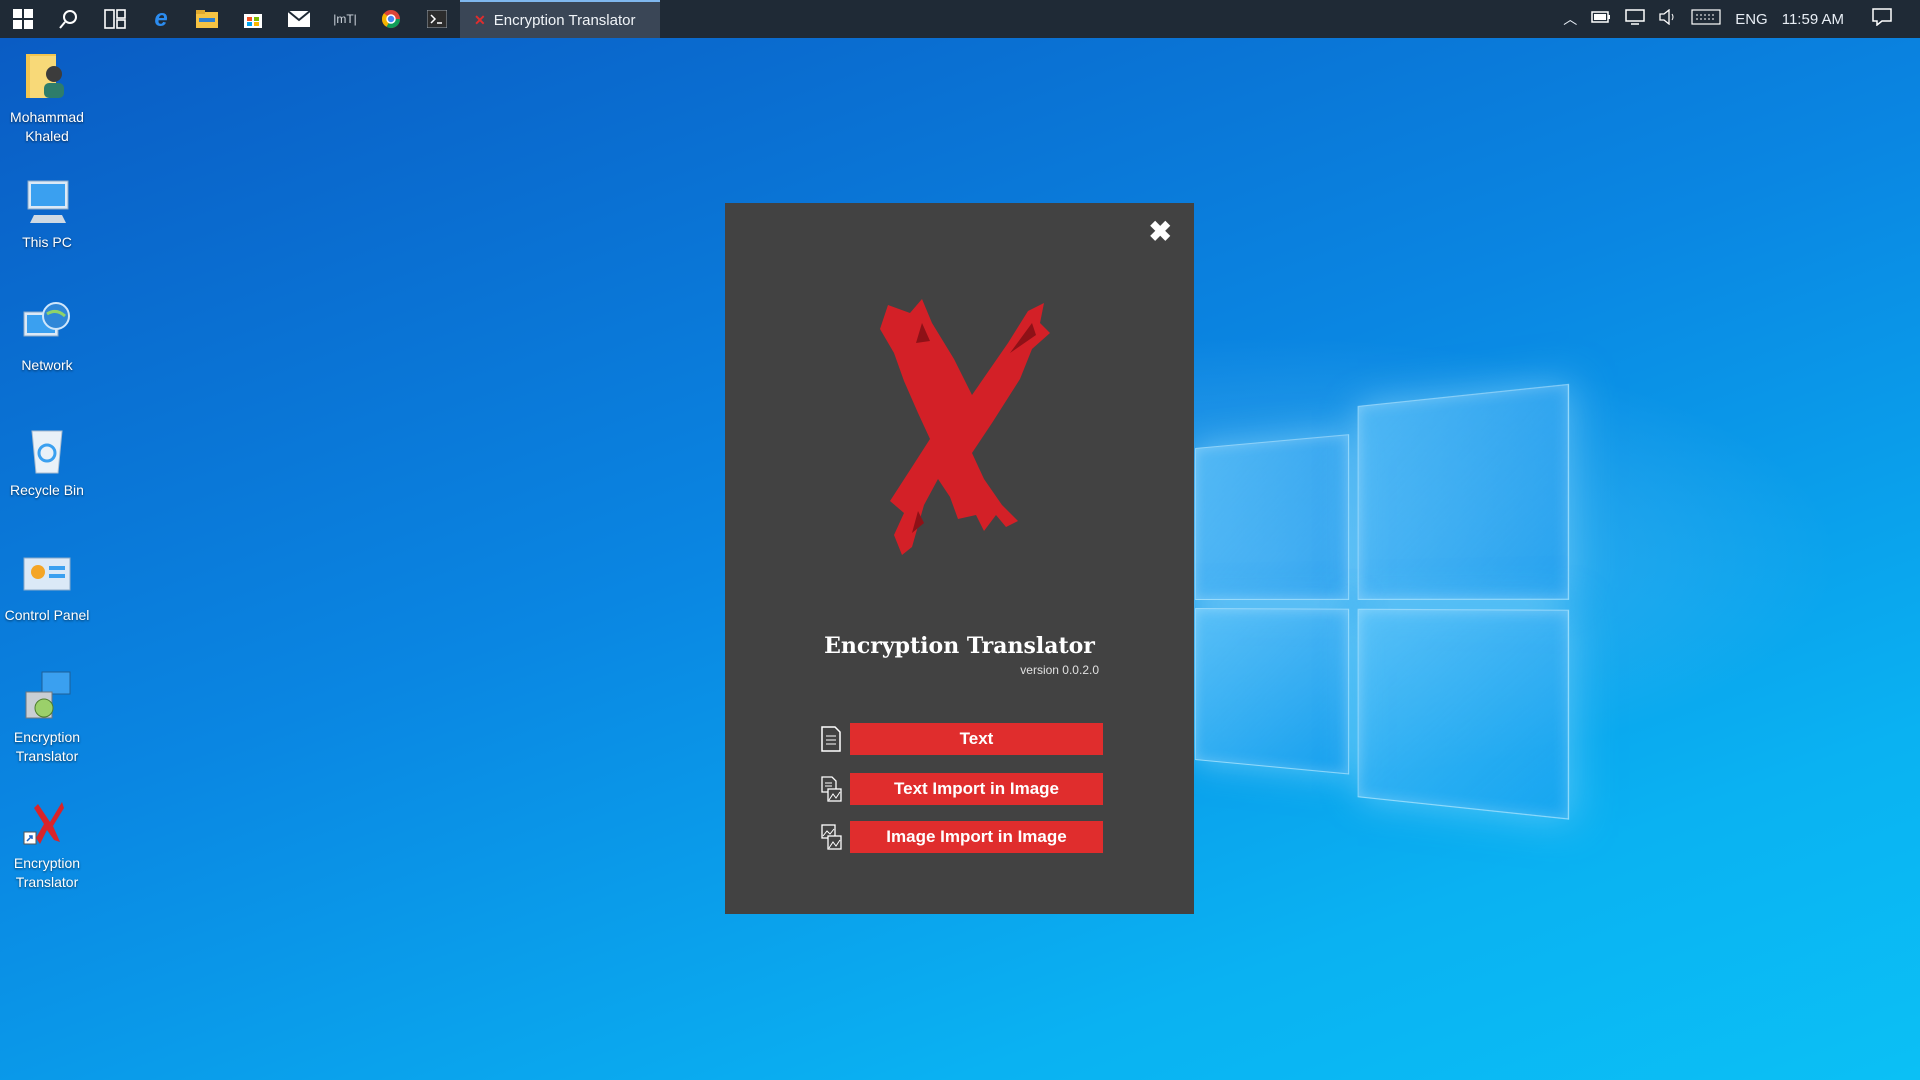 The width and height of the screenshot is (1920, 1080). What do you see at coordinates (831, 837) in the screenshot?
I see `image-image-icon` at bounding box center [831, 837].